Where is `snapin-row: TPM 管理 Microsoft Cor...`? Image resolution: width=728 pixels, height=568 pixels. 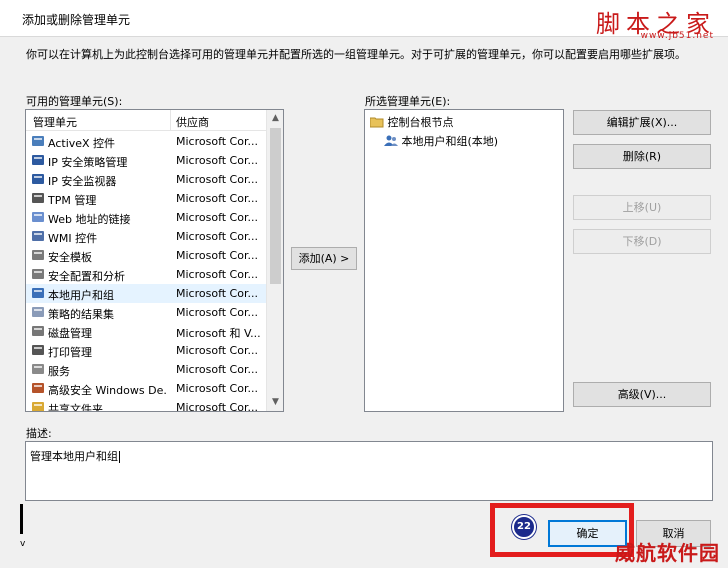
snapin-row: TPM 管理 Microsoft Cor... is located at coordinates (146, 198).